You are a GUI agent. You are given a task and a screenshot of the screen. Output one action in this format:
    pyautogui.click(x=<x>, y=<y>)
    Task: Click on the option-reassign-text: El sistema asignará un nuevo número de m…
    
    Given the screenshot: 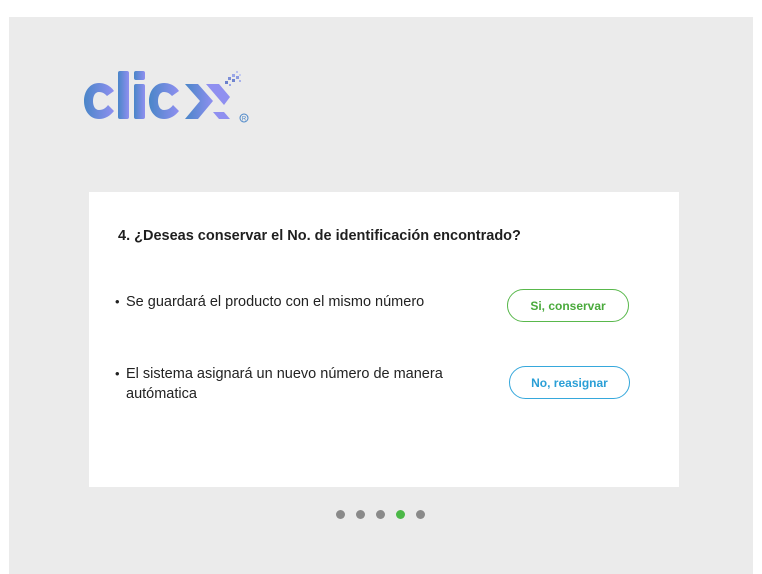 What is the action you would take?
    pyautogui.click(x=284, y=384)
    